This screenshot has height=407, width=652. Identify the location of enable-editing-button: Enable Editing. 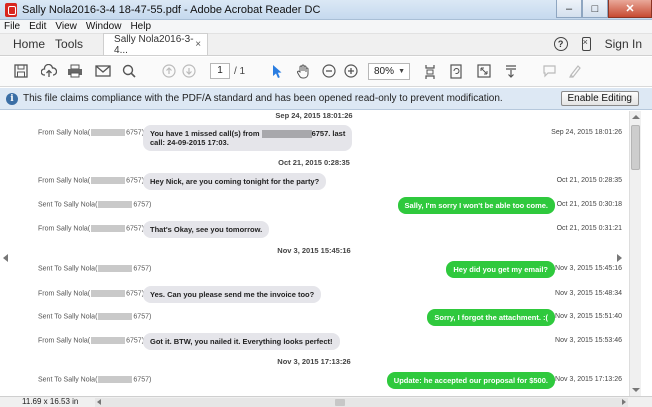
(599, 98).